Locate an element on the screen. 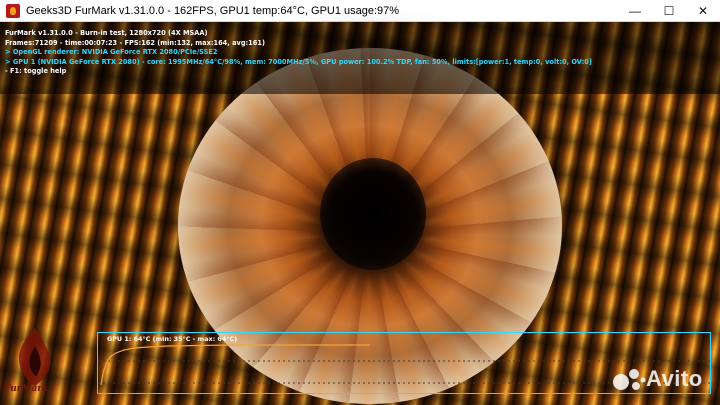  window-controls: — ☐ ✕ is located at coordinates (669, 11).